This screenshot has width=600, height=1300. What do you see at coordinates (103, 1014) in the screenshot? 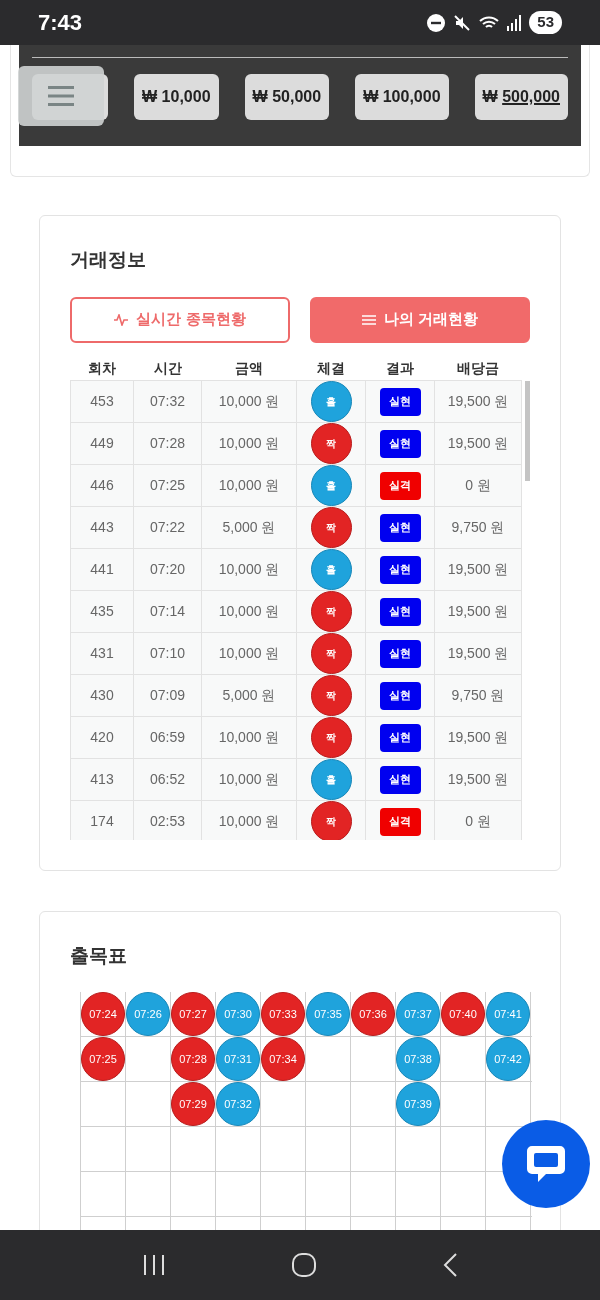
I see `bead: 07:24` at bounding box center [103, 1014].